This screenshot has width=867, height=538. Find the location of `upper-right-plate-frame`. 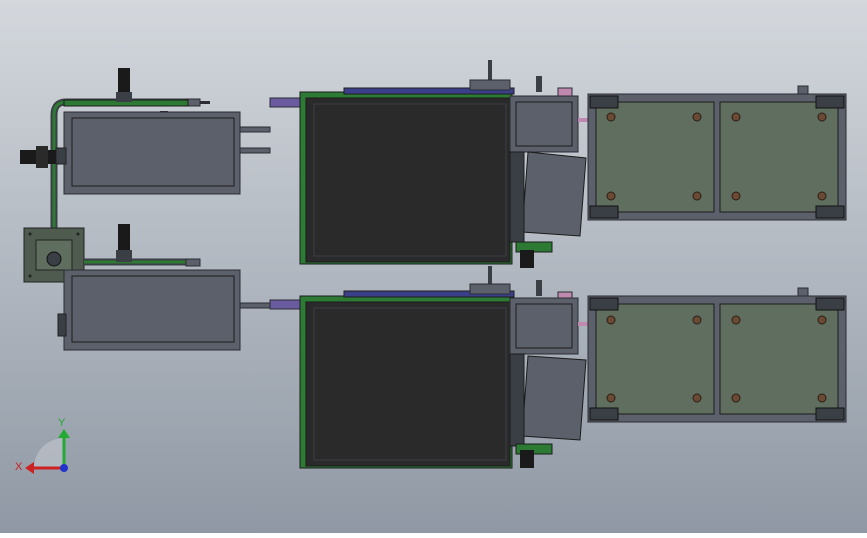

upper-right-plate-frame is located at coordinates (717, 153).